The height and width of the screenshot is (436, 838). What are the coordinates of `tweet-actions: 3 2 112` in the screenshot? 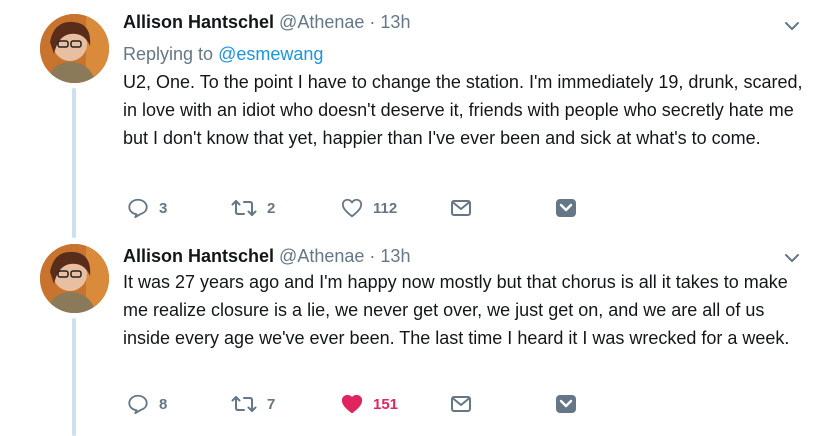 It's located at (353, 208).